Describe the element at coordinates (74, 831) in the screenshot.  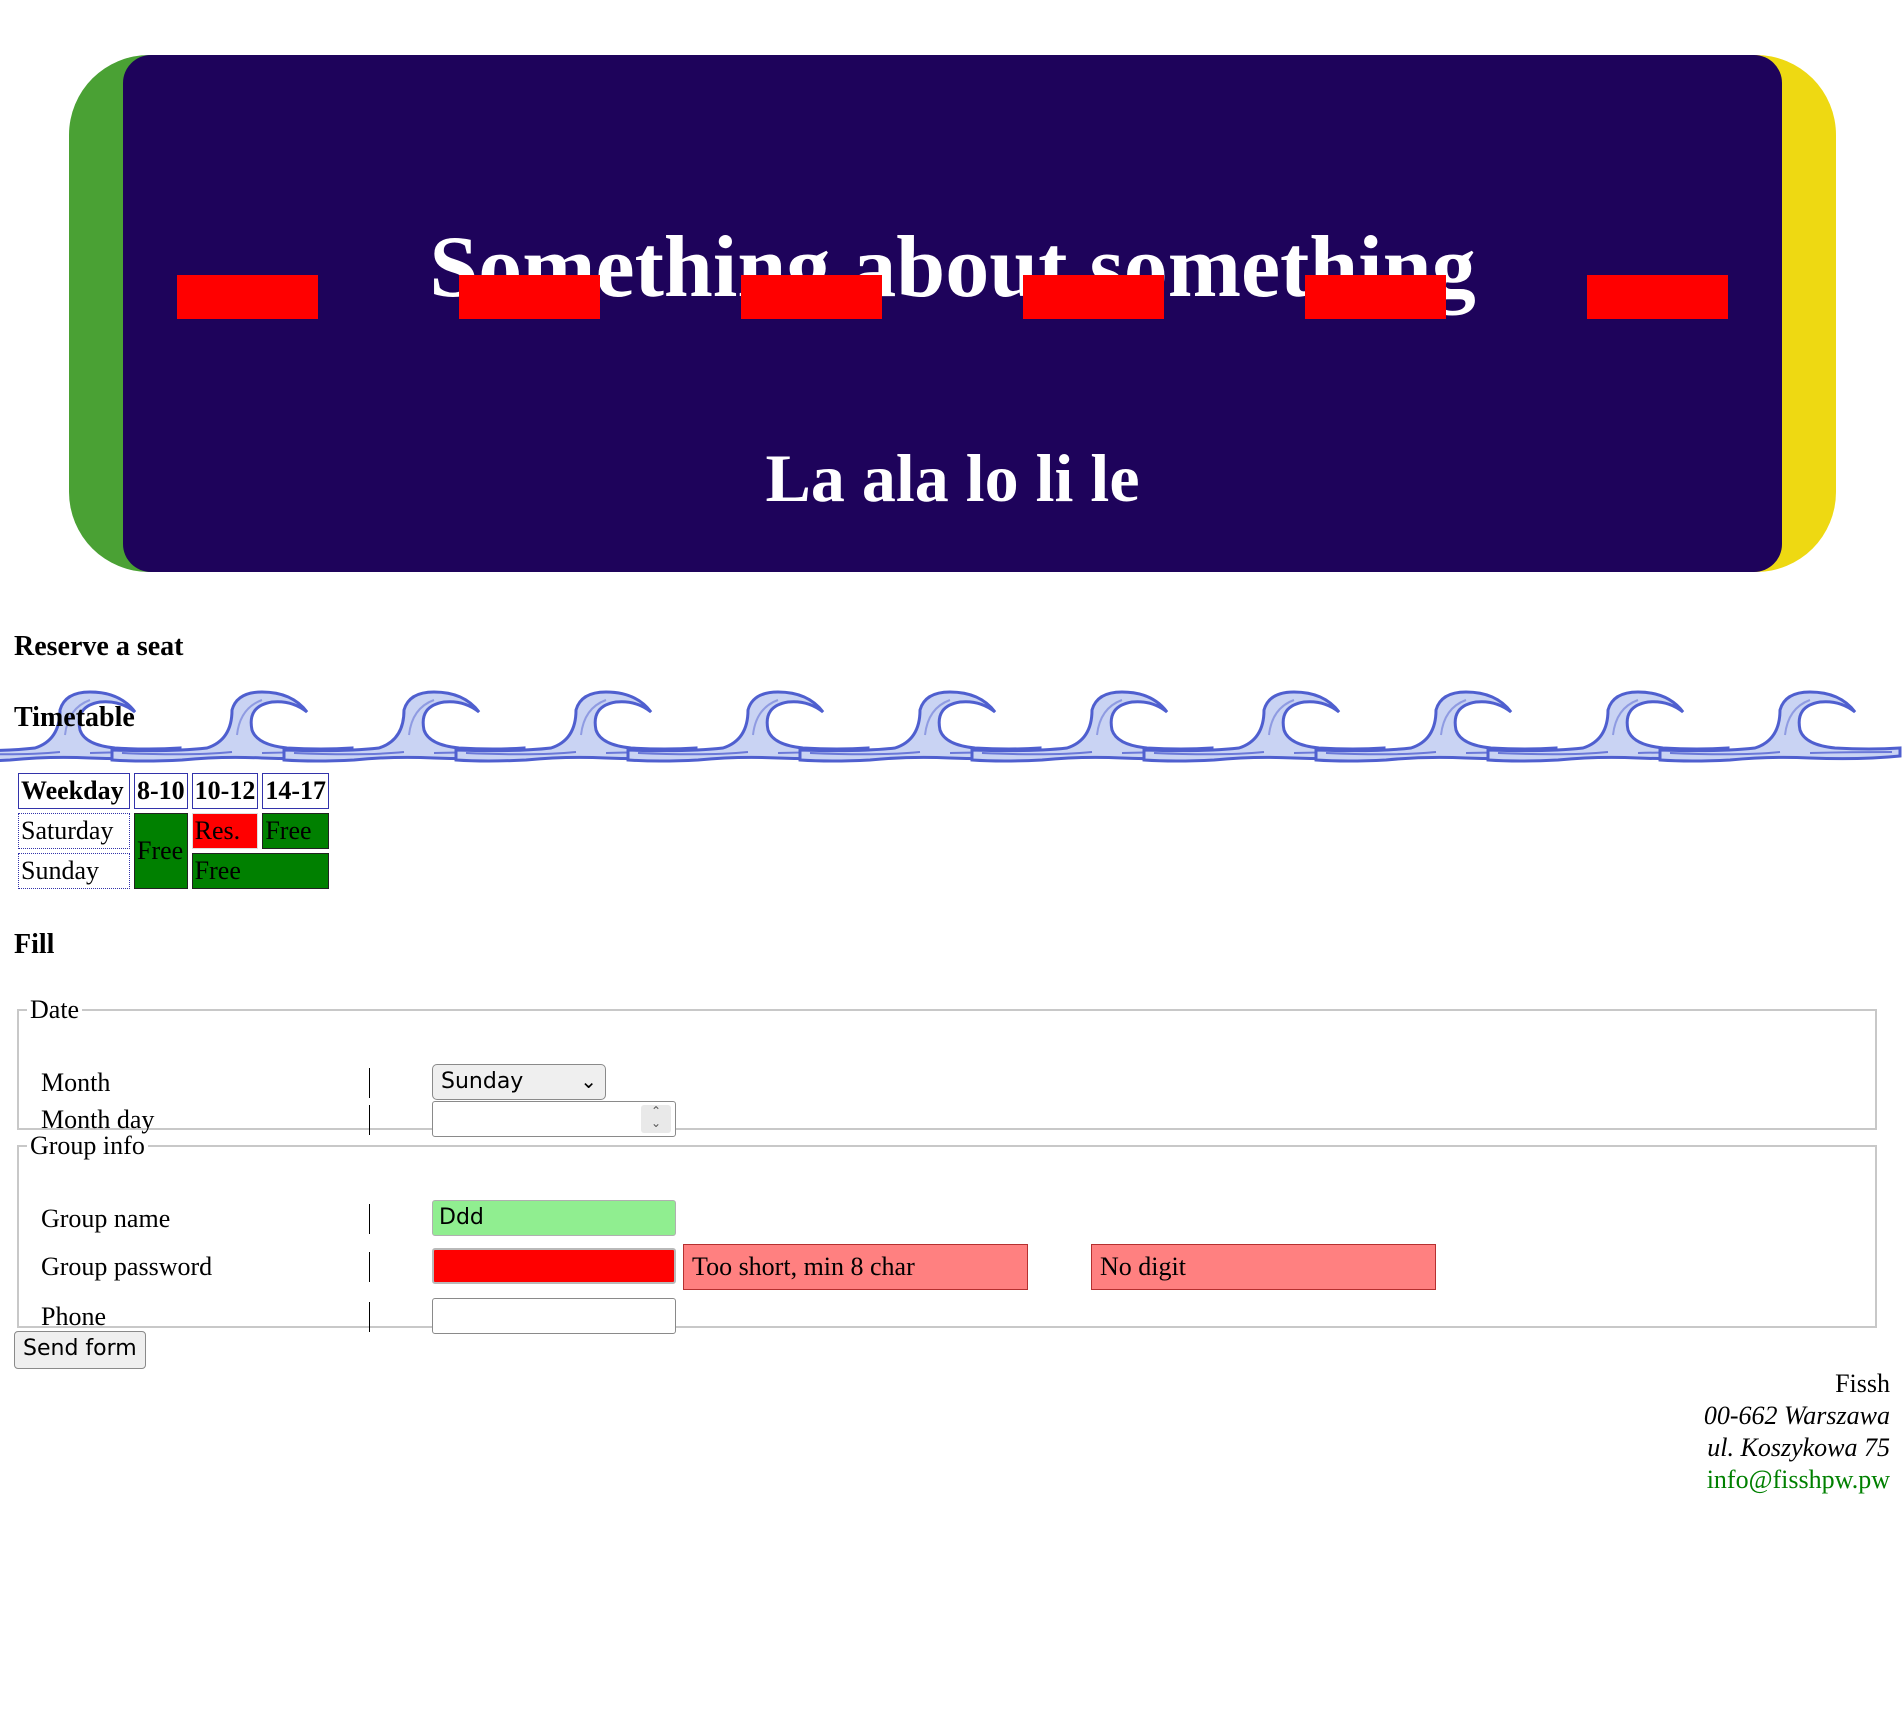
I see `day-cell: Saturday` at that location.